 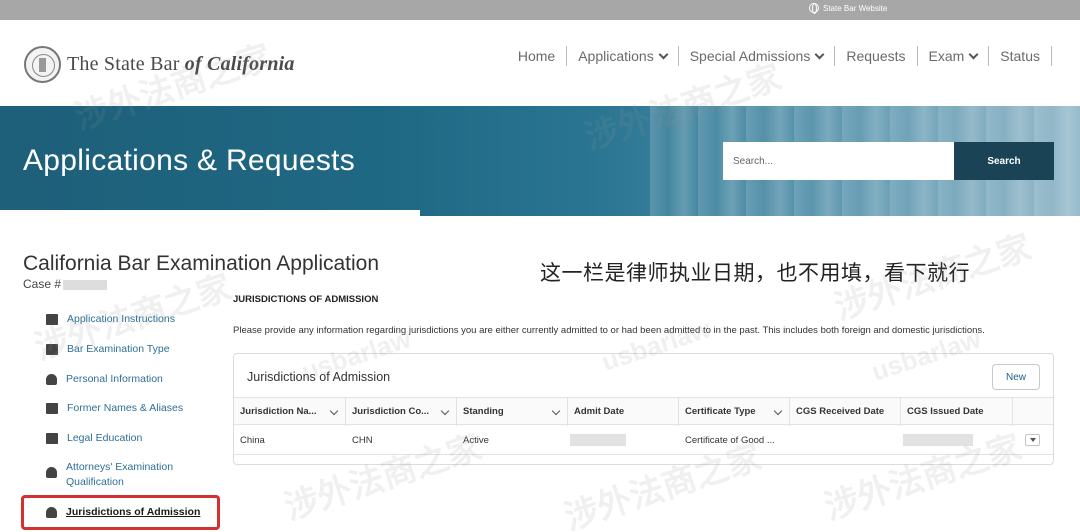 I want to click on sidebar-item-legal-education: Legal Education, so click(x=128, y=438).